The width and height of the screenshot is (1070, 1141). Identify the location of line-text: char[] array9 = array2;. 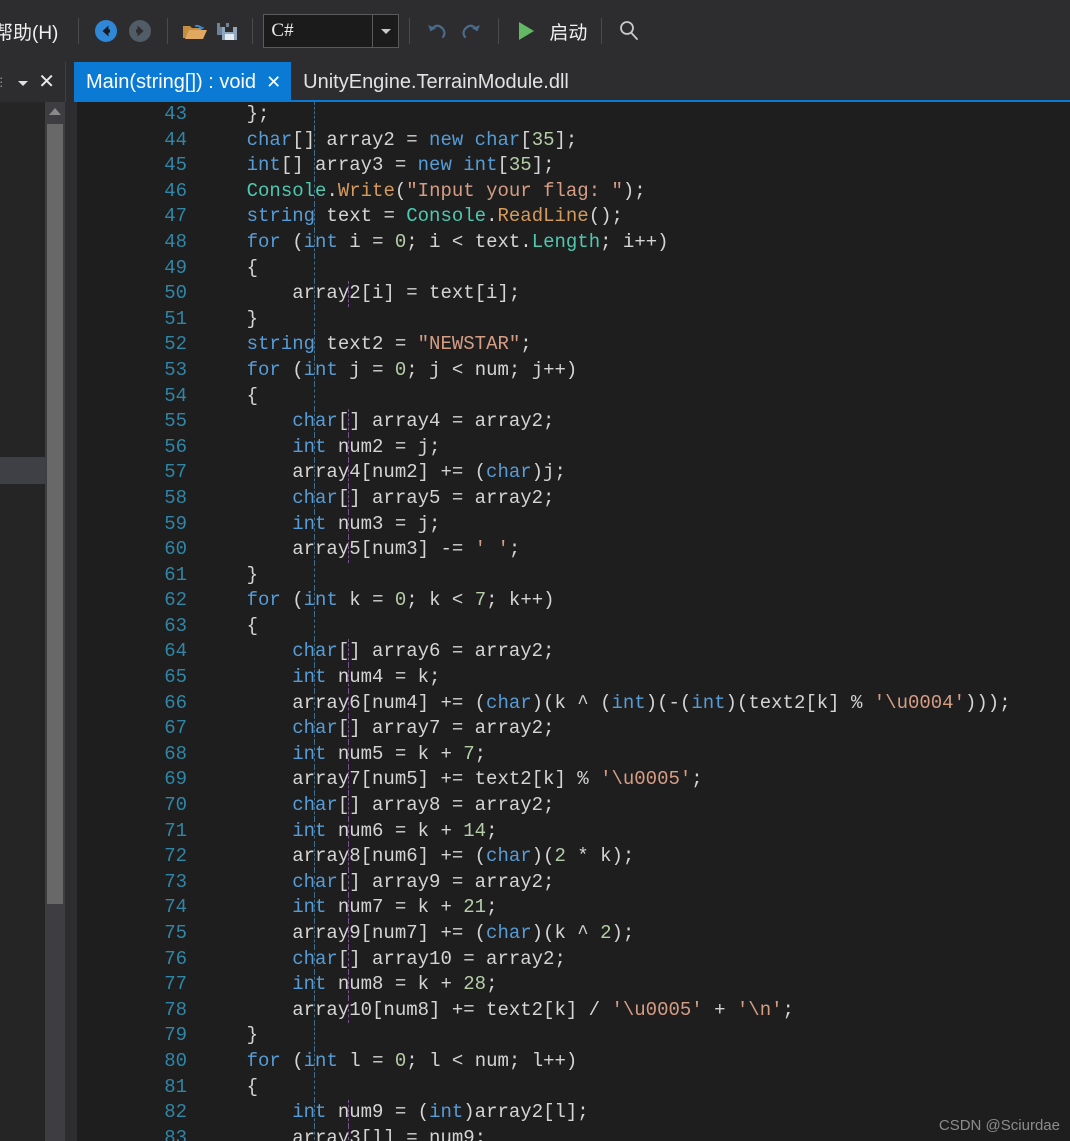
(377, 882).